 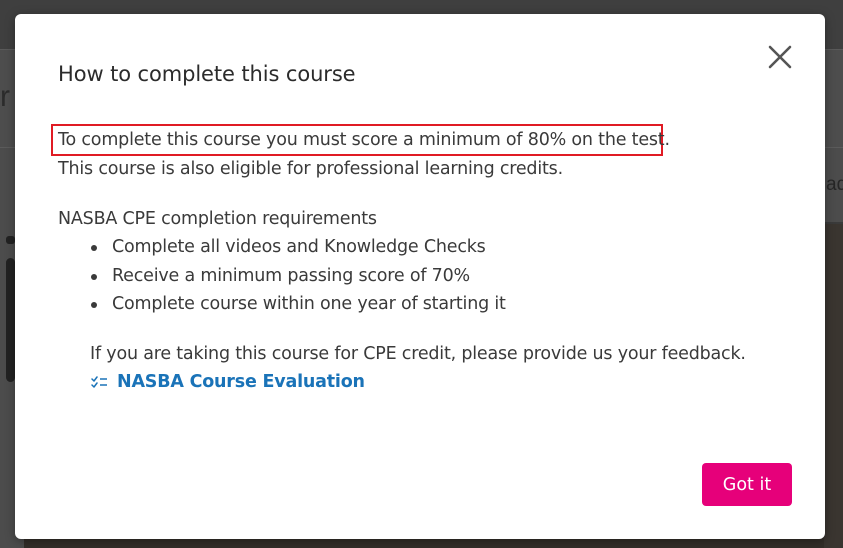 I want to click on requirement-text: Receive a minimum passing score of 70%, so click(x=291, y=275).